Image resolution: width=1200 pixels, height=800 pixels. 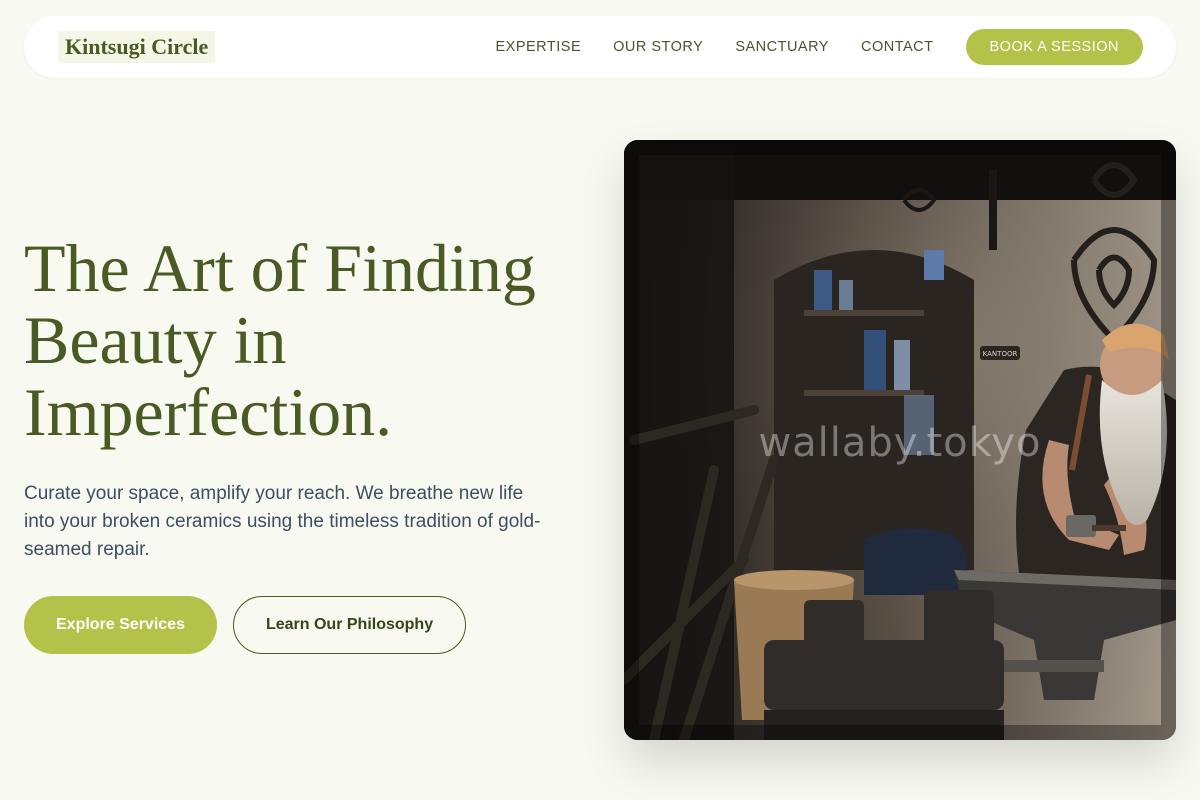 I want to click on site-logo: Kintsugi Circle, so click(x=137, y=47).